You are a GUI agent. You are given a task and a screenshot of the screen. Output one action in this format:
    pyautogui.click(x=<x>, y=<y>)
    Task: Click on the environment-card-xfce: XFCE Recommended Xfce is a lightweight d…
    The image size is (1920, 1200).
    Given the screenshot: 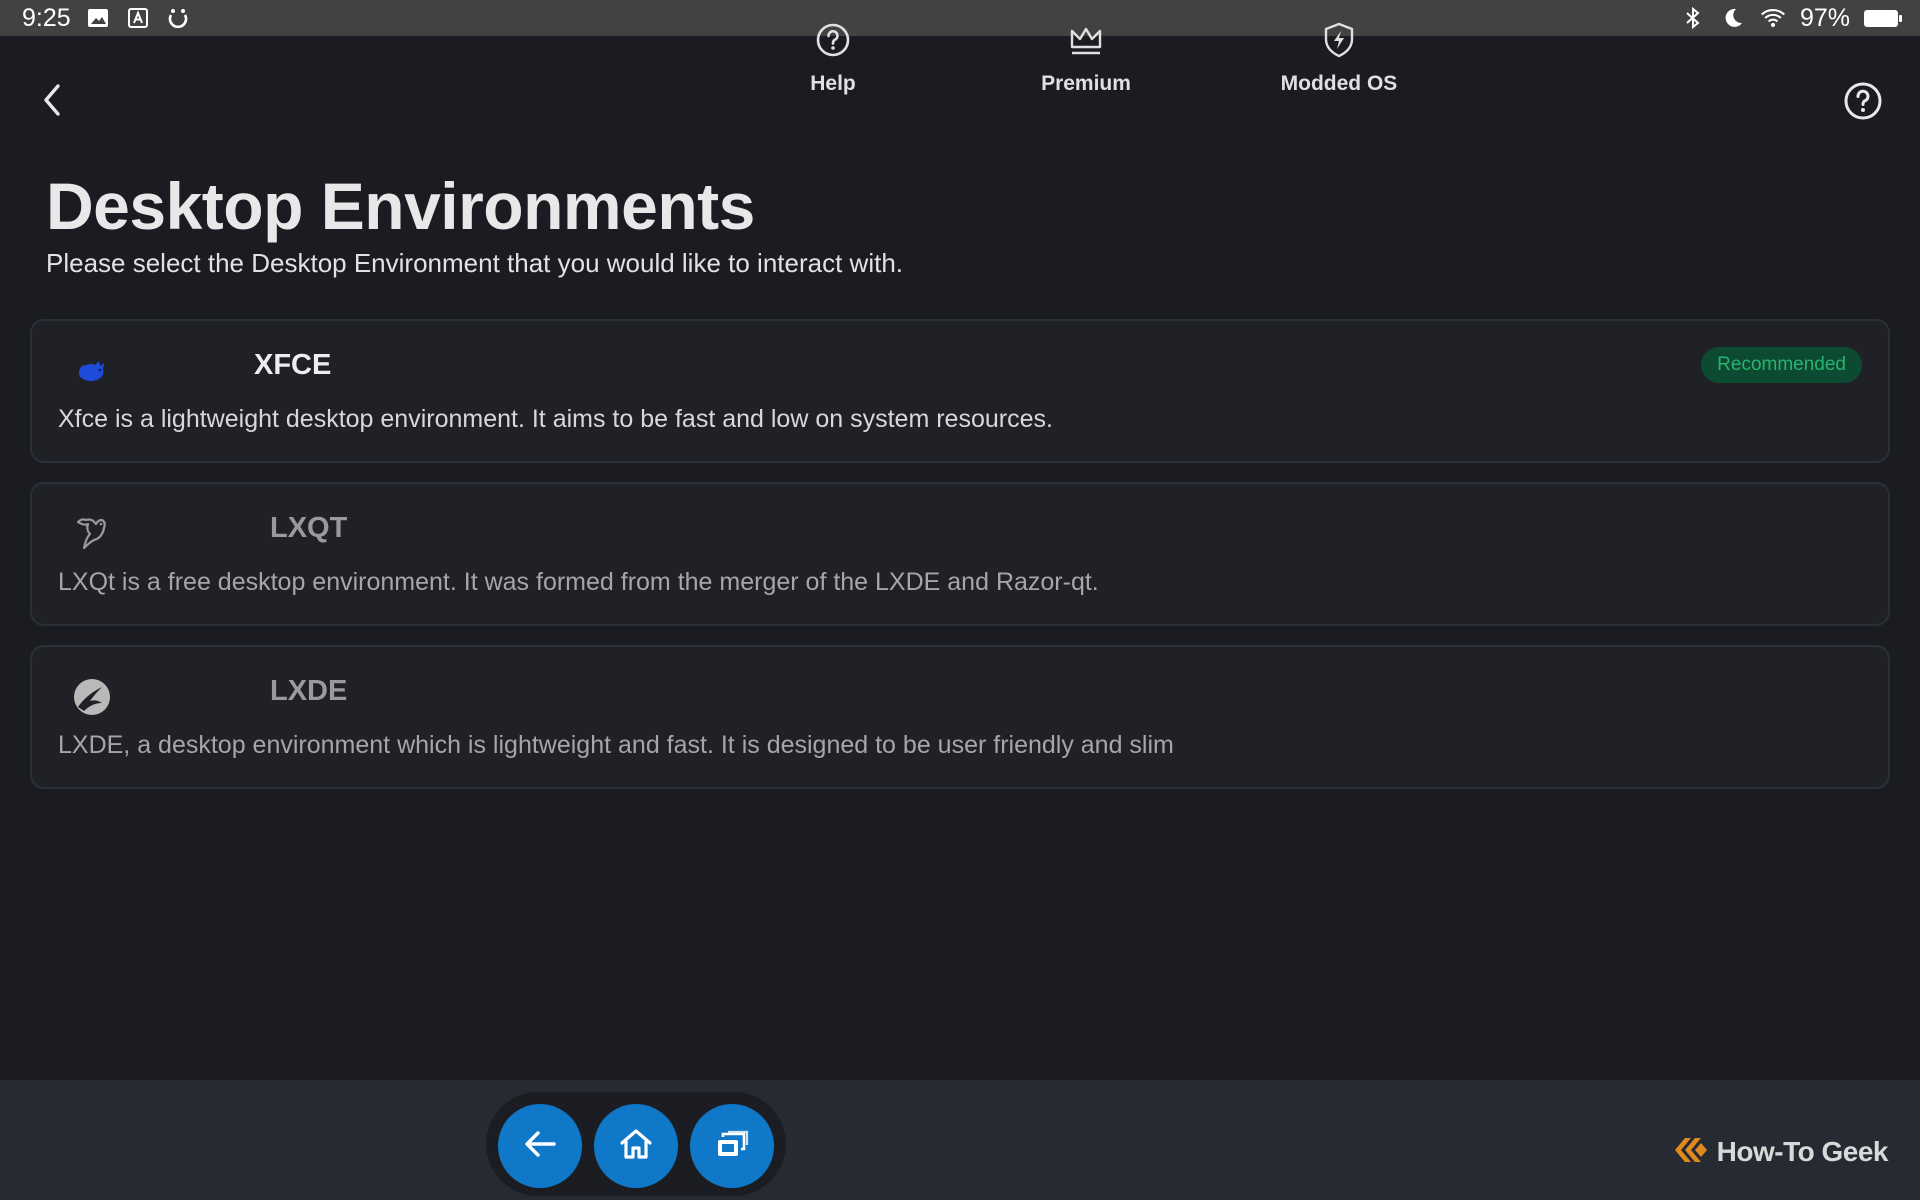 What is the action you would take?
    pyautogui.click(x=960, y=391)
    